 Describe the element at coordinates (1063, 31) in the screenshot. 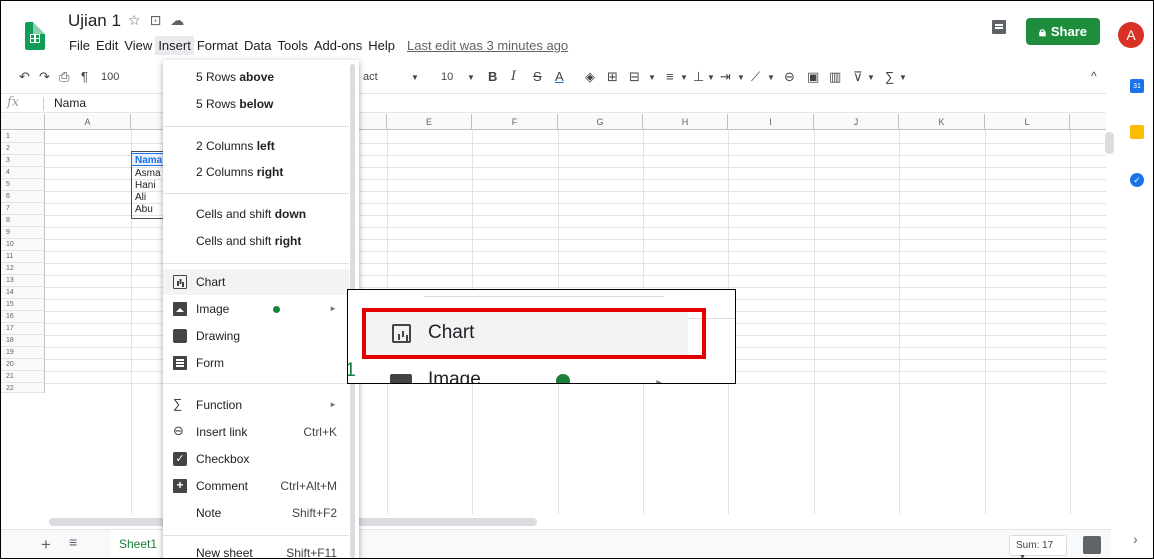

I see `share-button: 🔒︎ Share` at that location.